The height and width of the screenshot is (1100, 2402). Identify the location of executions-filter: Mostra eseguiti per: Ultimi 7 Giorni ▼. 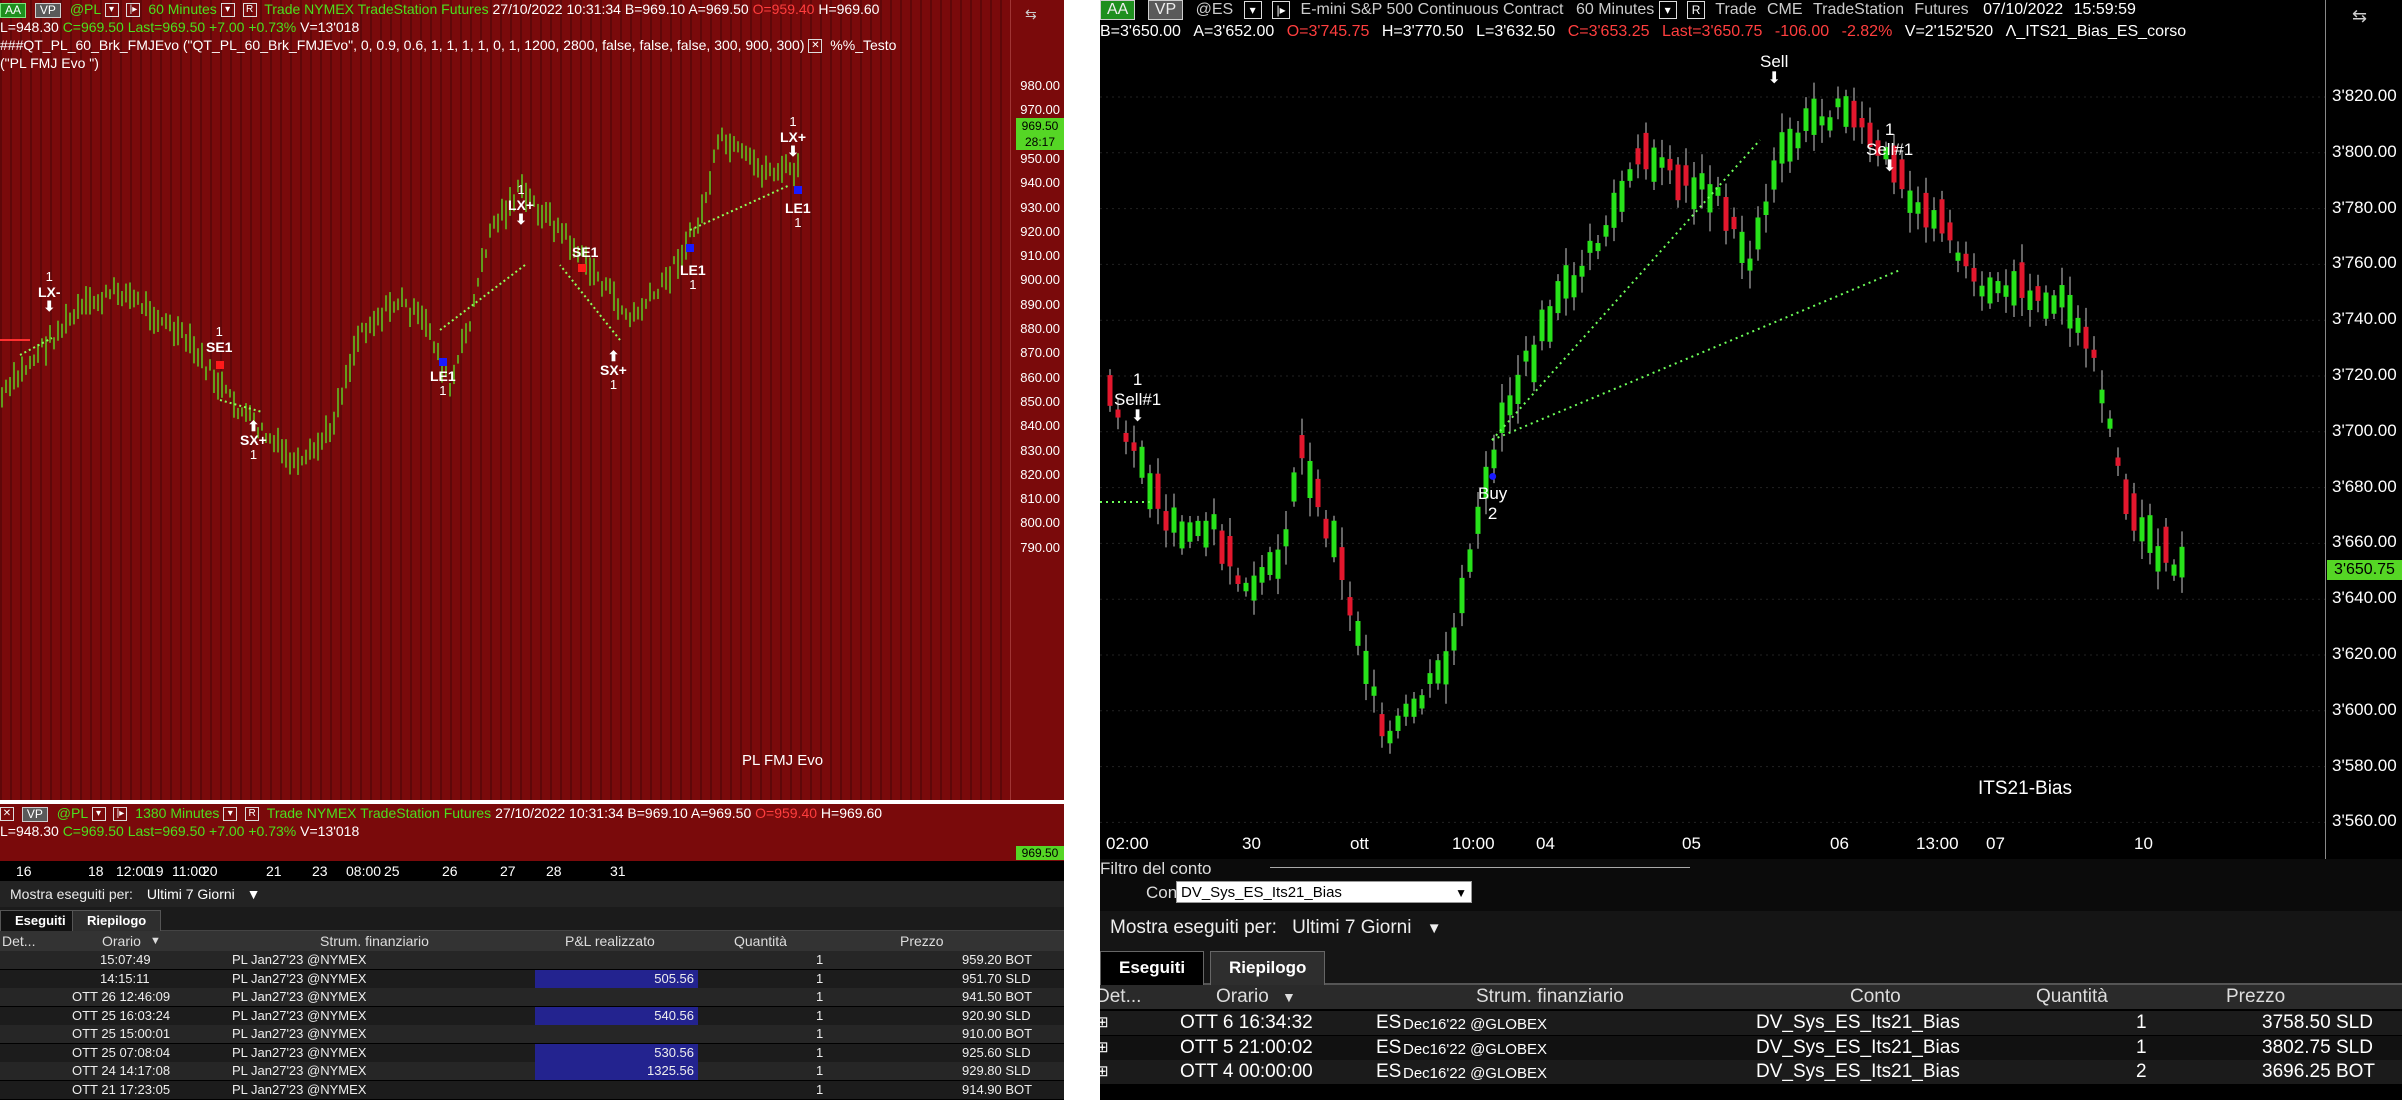
(1751, 928).